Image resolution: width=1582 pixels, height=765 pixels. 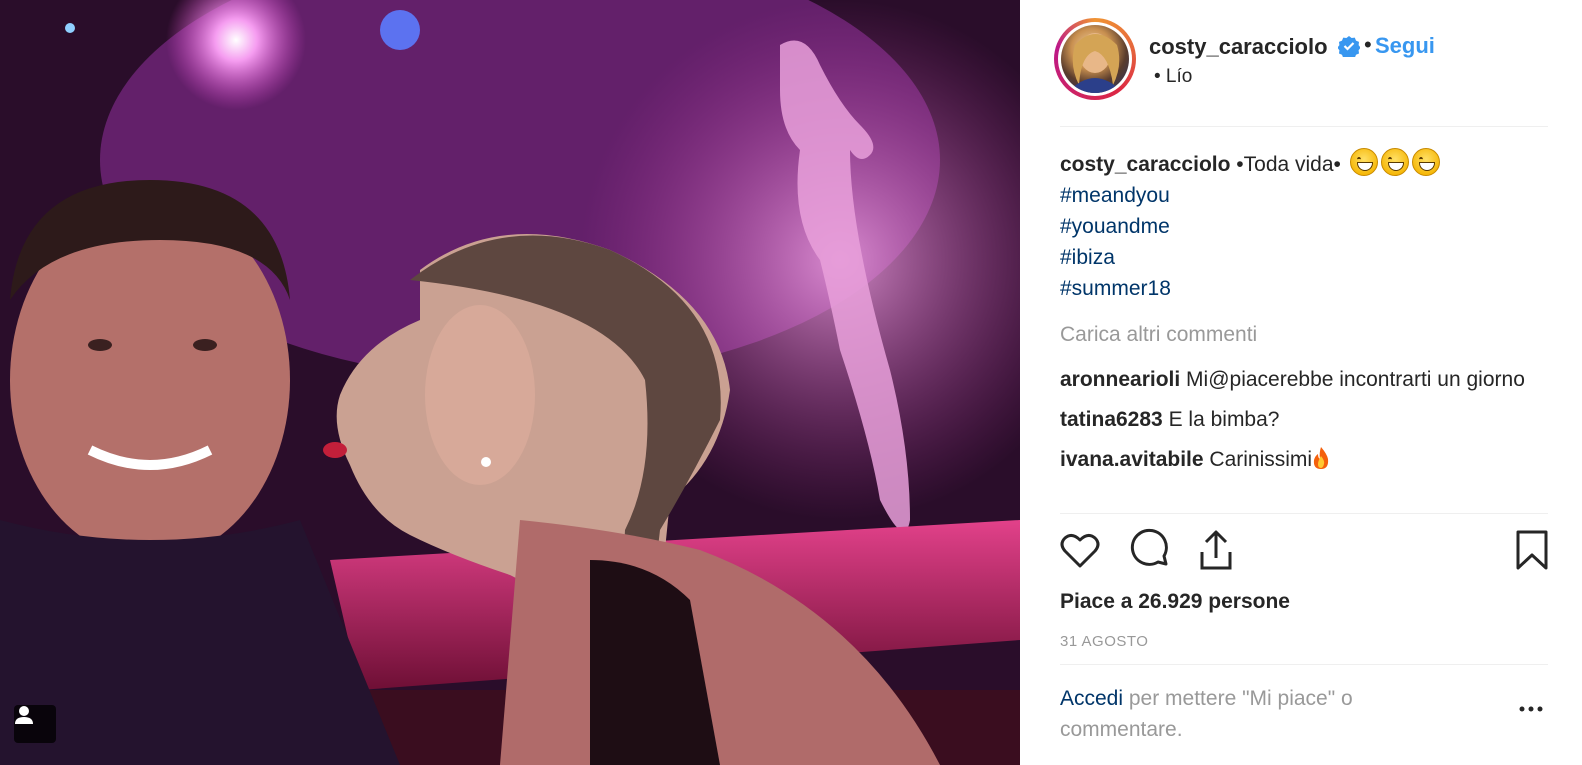 I want to click on fire-emoji-icon, so click(x=1321, y=458).